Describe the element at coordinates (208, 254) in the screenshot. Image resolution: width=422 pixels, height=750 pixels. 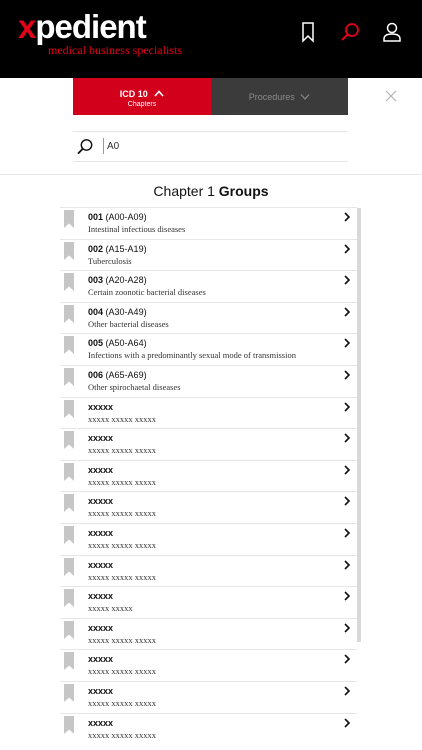
I see `list-item: 002 (A15-A19) Tuberculosis` at that location.